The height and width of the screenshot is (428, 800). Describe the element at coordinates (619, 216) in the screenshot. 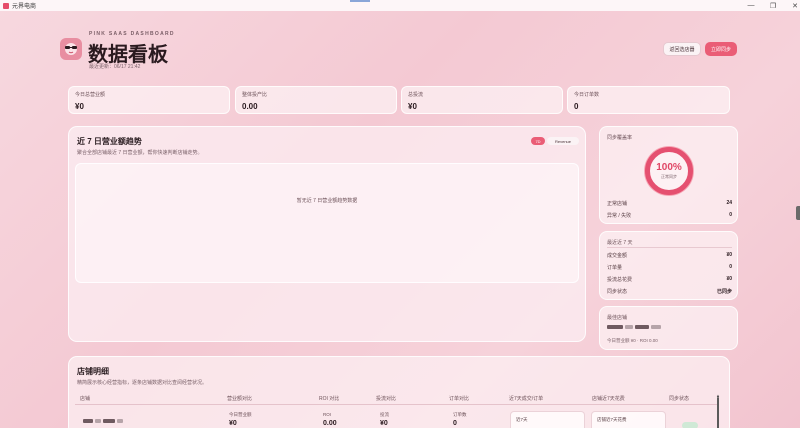

I see `row-label: 异常 / 失败` at that location.